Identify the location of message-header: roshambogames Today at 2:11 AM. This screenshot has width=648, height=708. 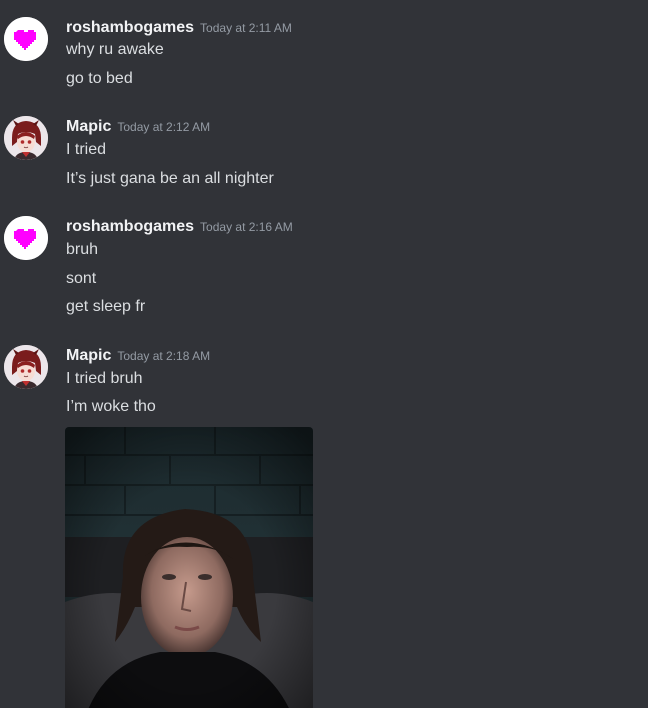
(179, 28).